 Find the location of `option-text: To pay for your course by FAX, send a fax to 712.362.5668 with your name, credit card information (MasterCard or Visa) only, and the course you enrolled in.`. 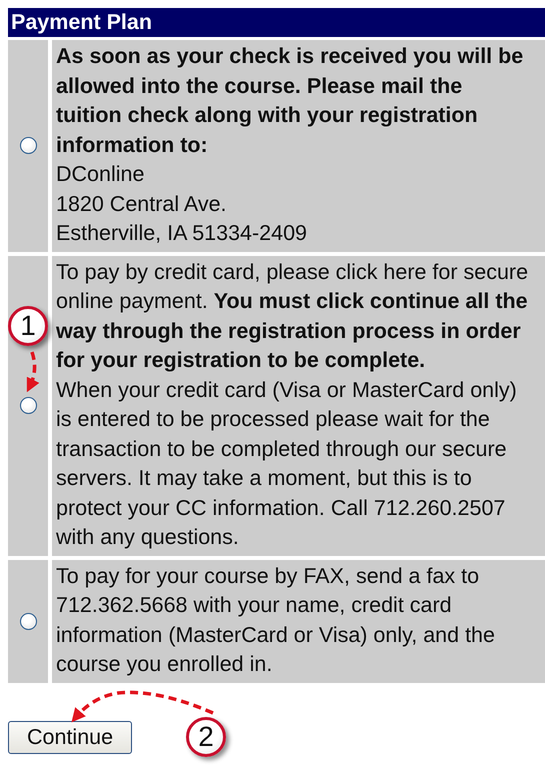

option-text: To pay for your course by FAX, send a fax to 712.362.5668 with your name, credit card information (MasterCard or Visa) only, and the course you enrolled in. is located at coordinates (276, 620).